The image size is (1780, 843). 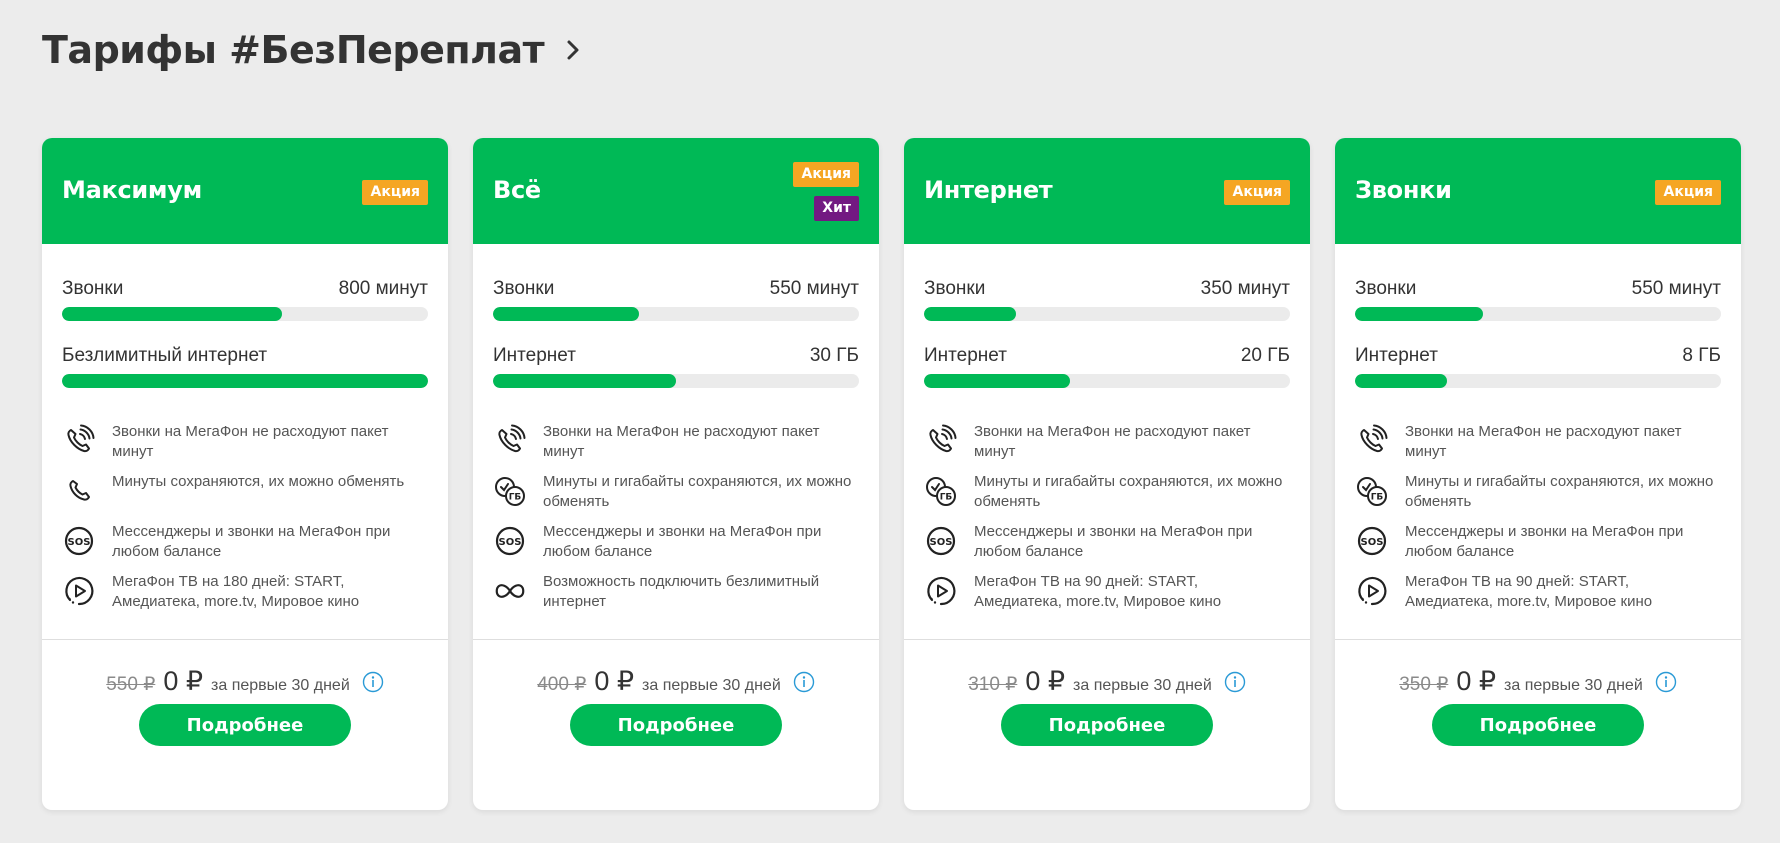 What do you see at coordinates (1403, 190) in the screenshot?
I see `tariff-name: Звонки` at bounding box center [1403, 190].